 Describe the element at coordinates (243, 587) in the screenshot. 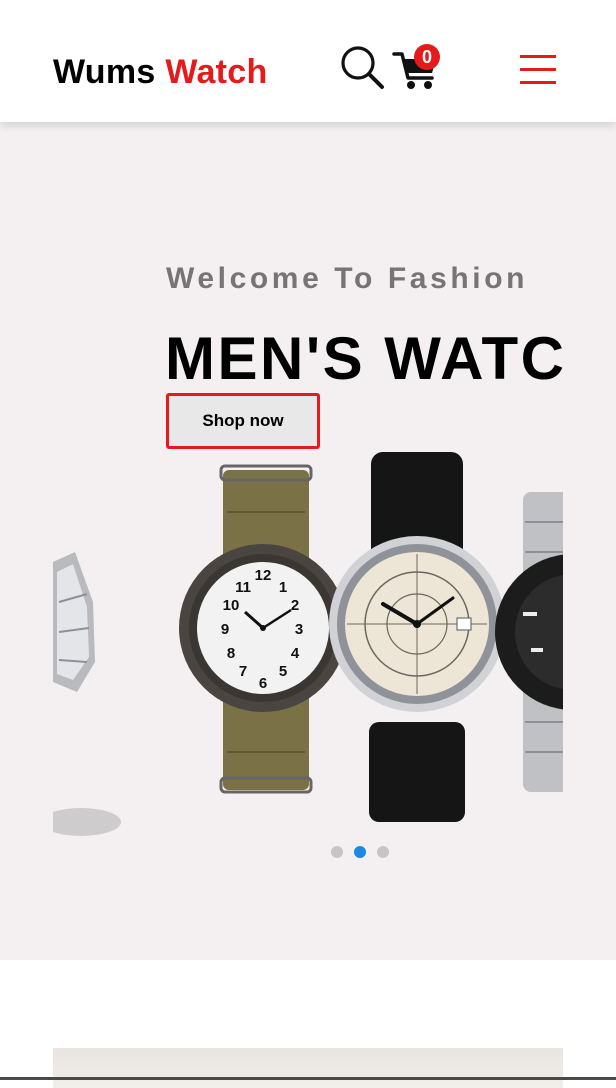

I see `svg-text: 11` at that location.